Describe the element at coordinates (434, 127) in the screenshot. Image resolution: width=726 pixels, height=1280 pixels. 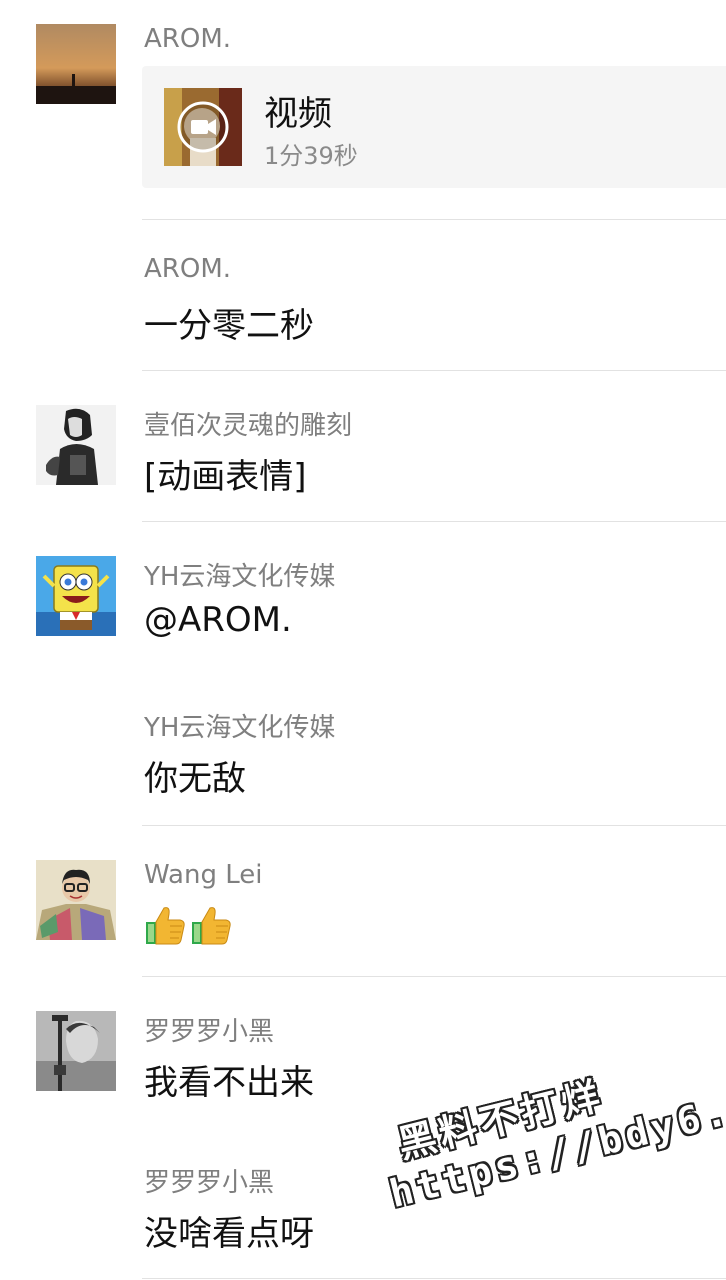
I see `video-message-card: 视频 1分39秒` at that location.